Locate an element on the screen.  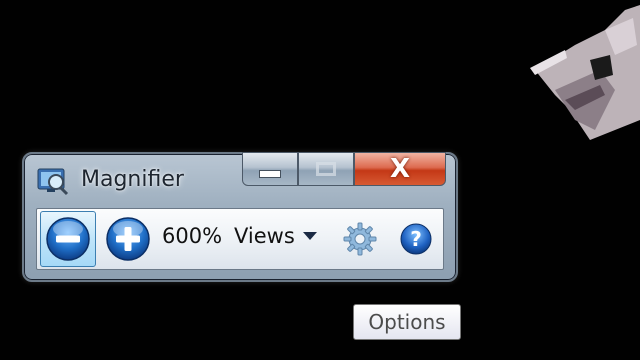
maximize-button is located at coordinates (326, 169).